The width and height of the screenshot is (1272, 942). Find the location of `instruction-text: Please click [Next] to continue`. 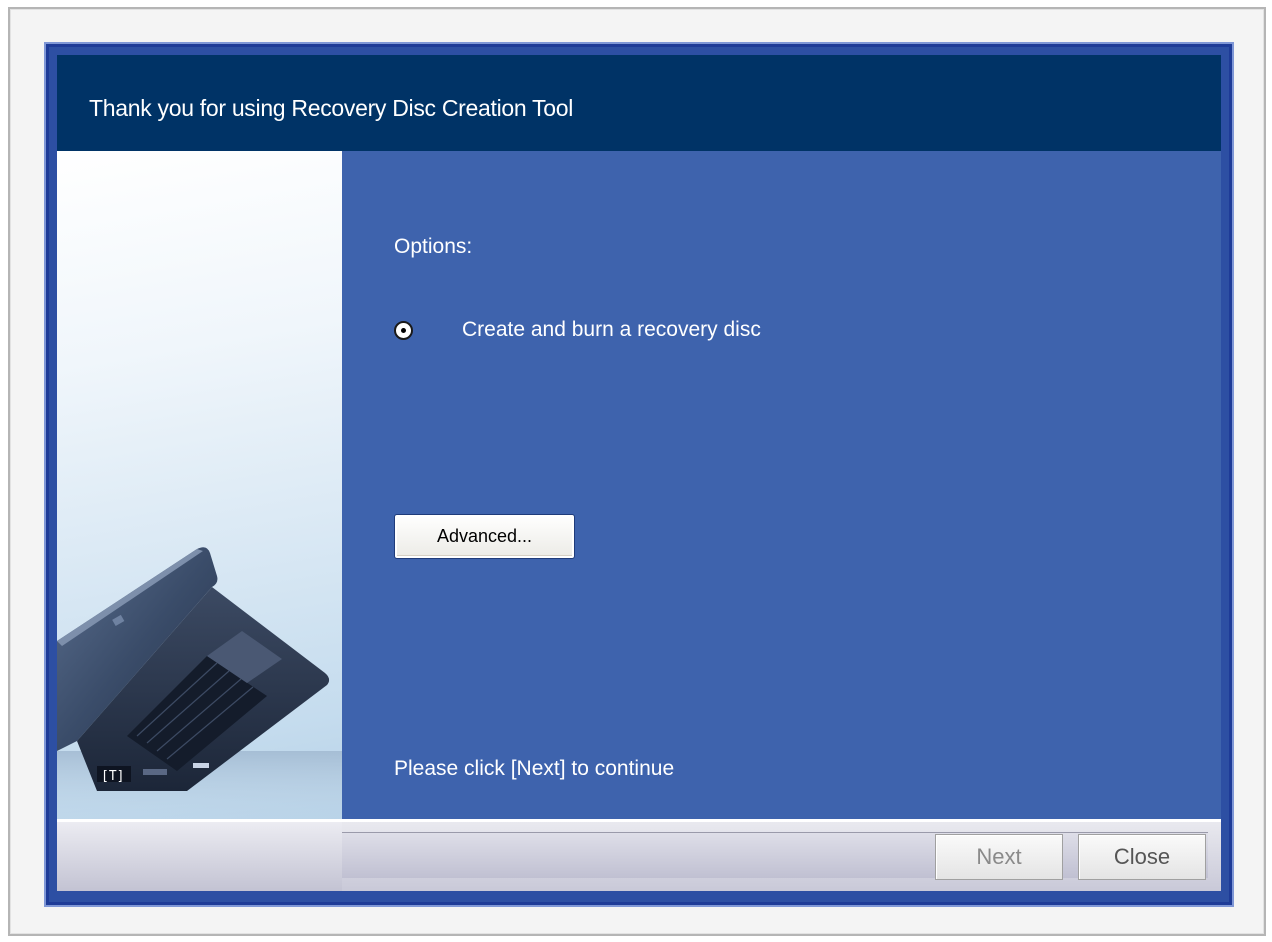

instruction-text: Please click [Next] to continue is located at coordinates (534, 768).